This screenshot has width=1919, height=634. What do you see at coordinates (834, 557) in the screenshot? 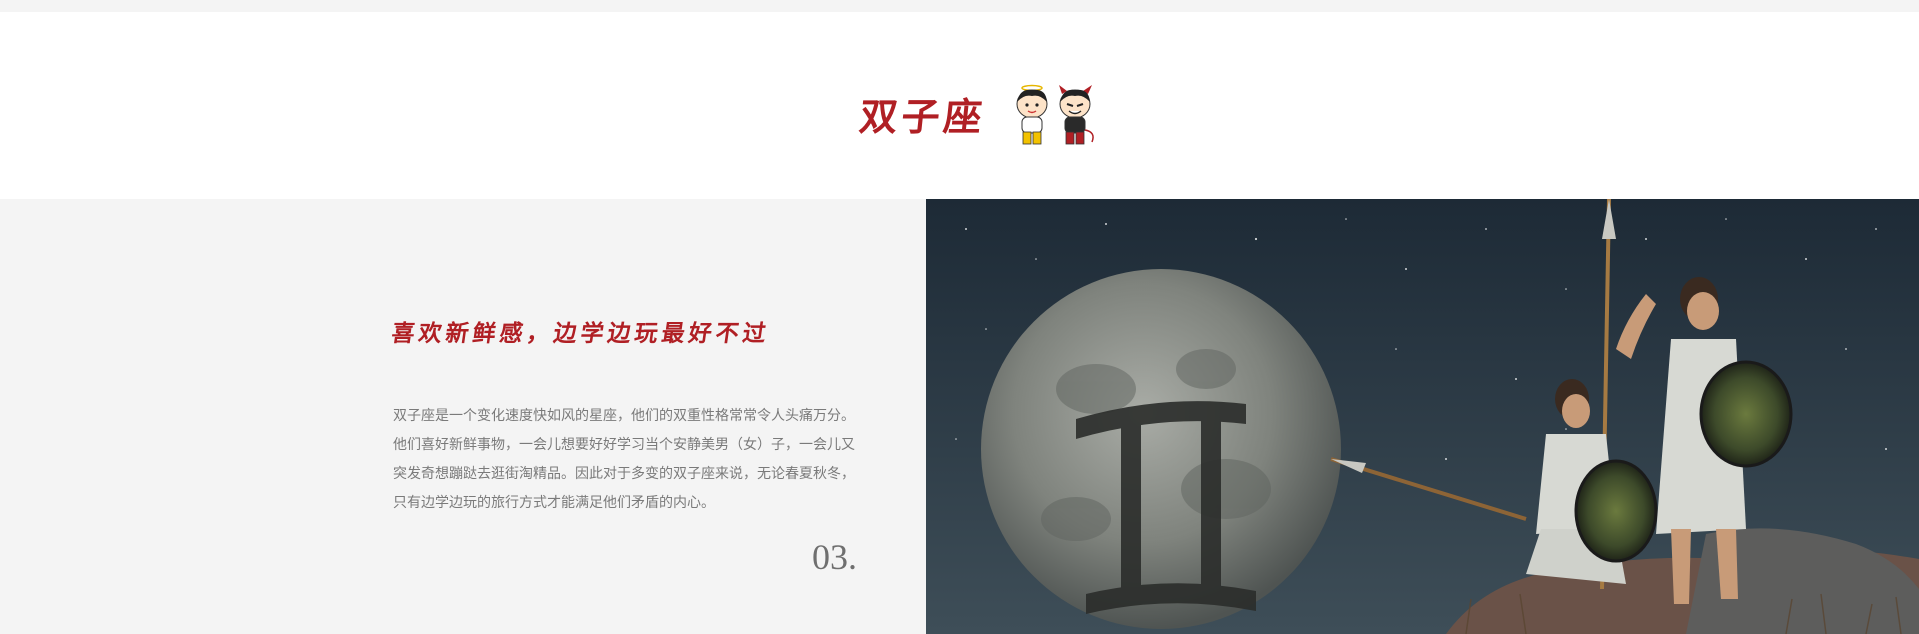
I see `section-number: 03.` at bounding box center [834, 557].